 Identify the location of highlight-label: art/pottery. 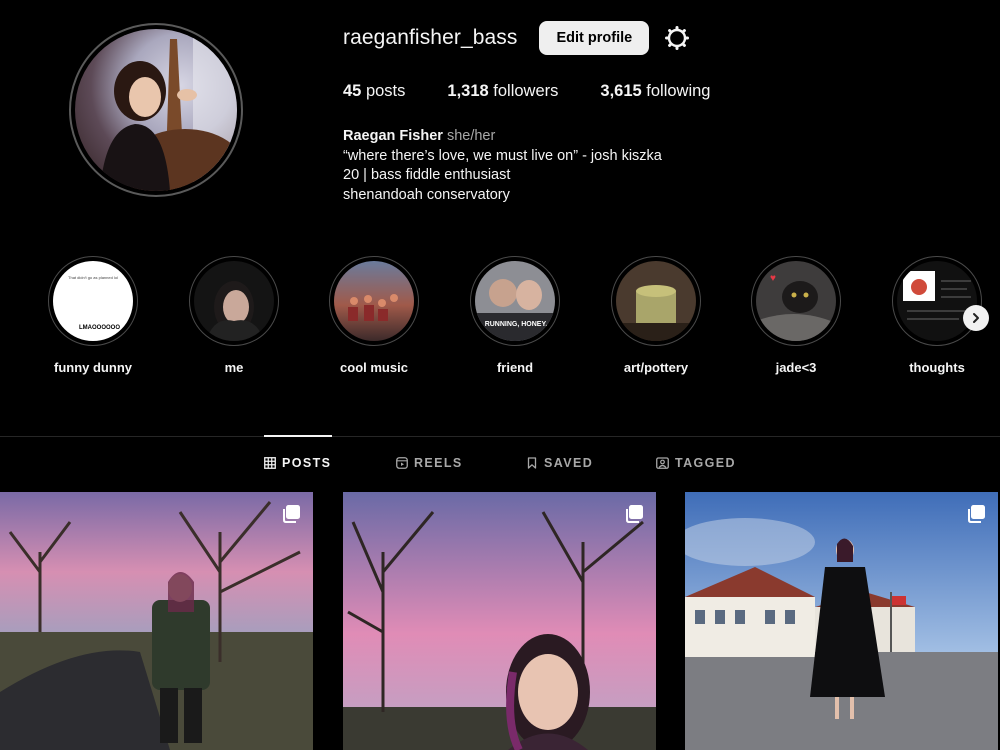
(656, 367).